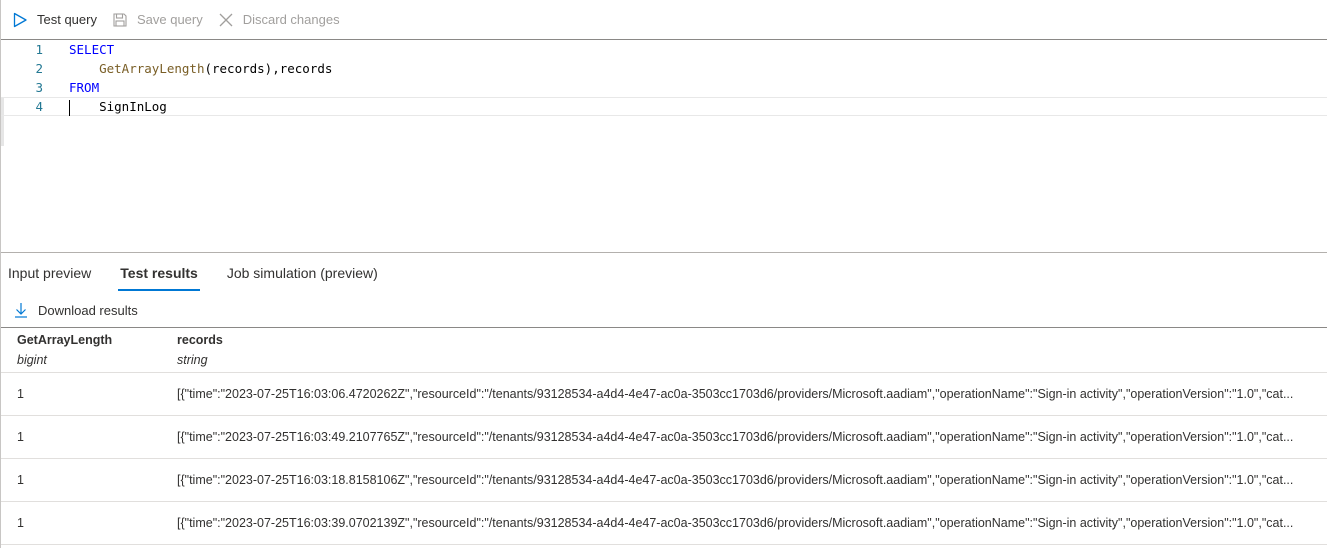 The width and height of the screenshot is (1327, 548). I want to click on code-line: 4 SignInLog, so click(664, 106).